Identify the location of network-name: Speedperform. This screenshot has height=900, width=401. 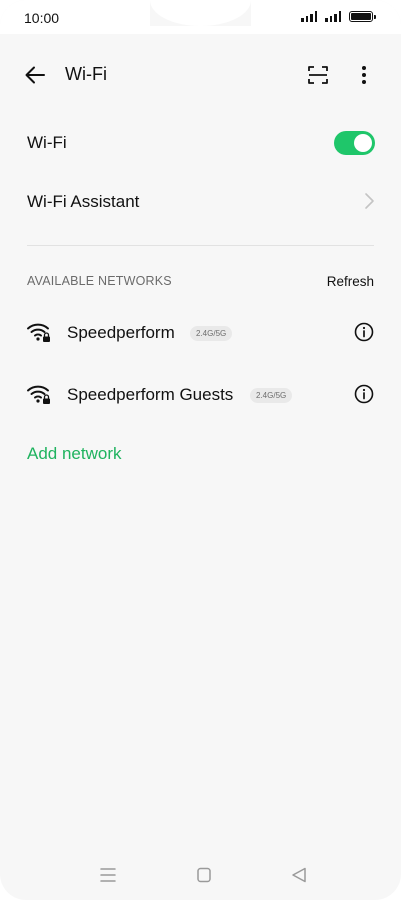
(121, 332).